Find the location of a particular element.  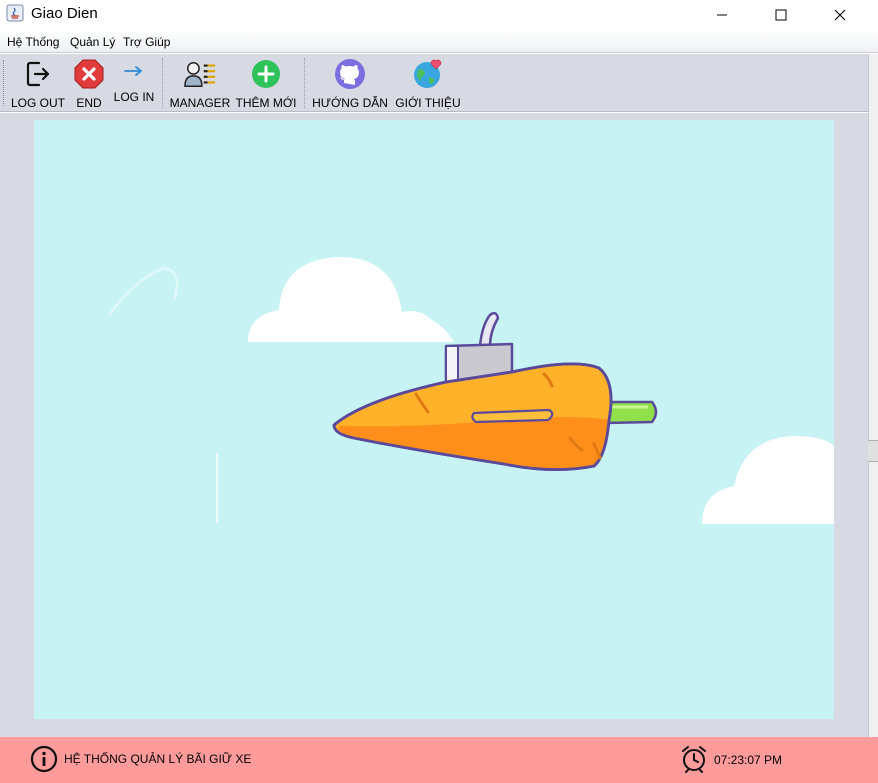

end-label: END is located at coordinates (89, 103).